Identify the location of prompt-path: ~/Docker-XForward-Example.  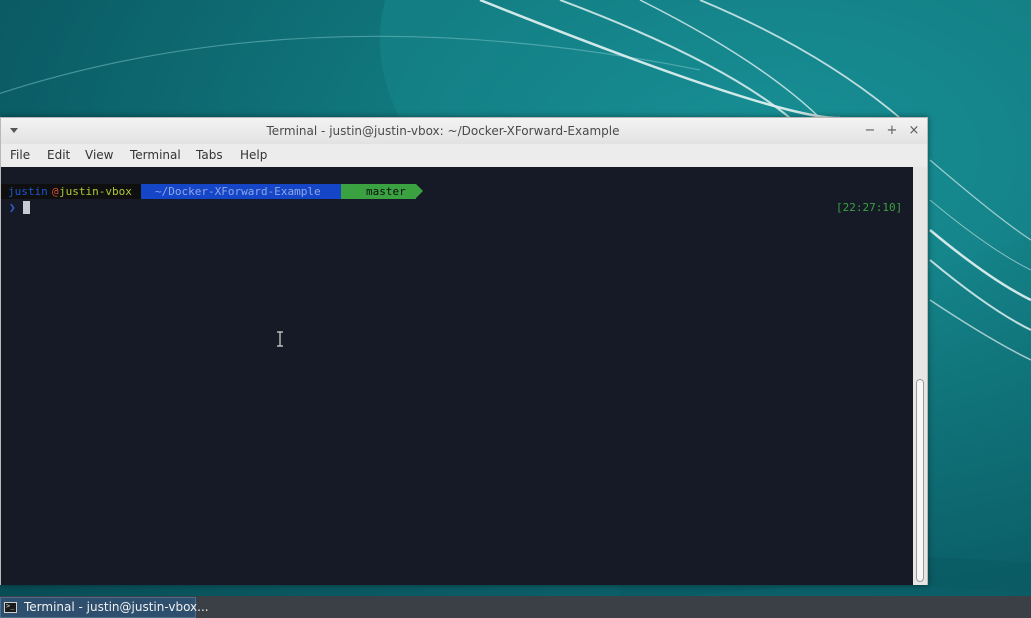
(238, 191).